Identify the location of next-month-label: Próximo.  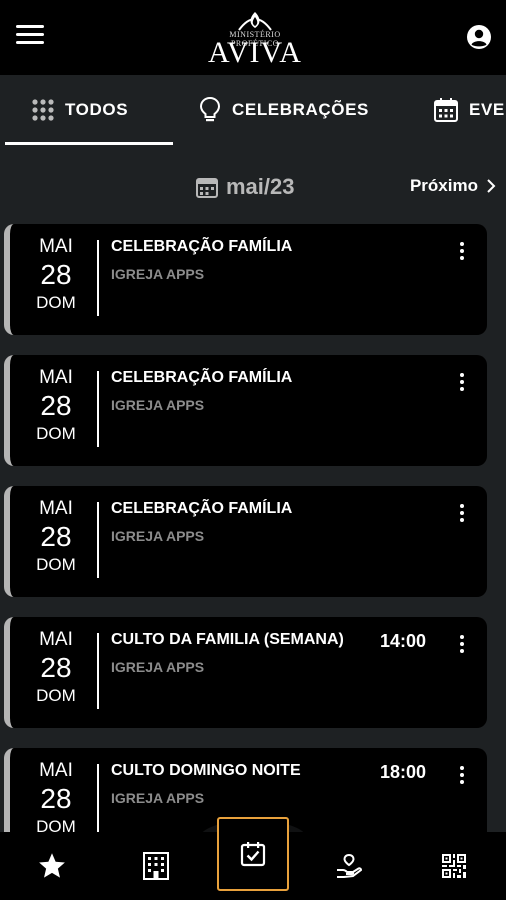
(443, 185).